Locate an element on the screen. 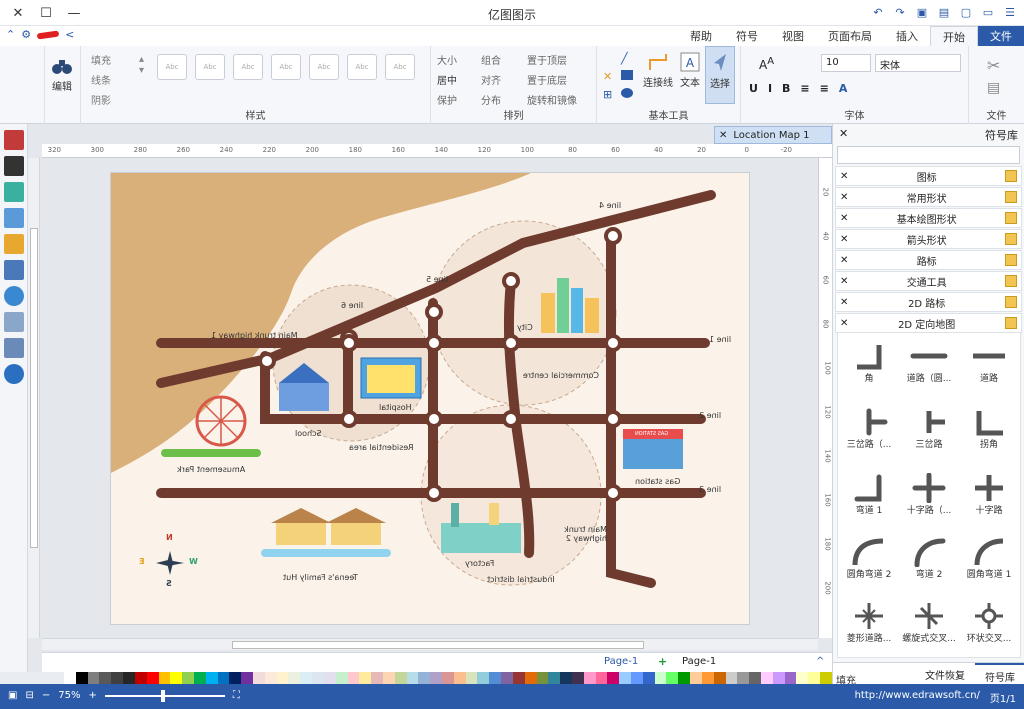 This screenshot has width=1024, height=709. font-name-combo: 宋体 is located at coordinates (918, 63).